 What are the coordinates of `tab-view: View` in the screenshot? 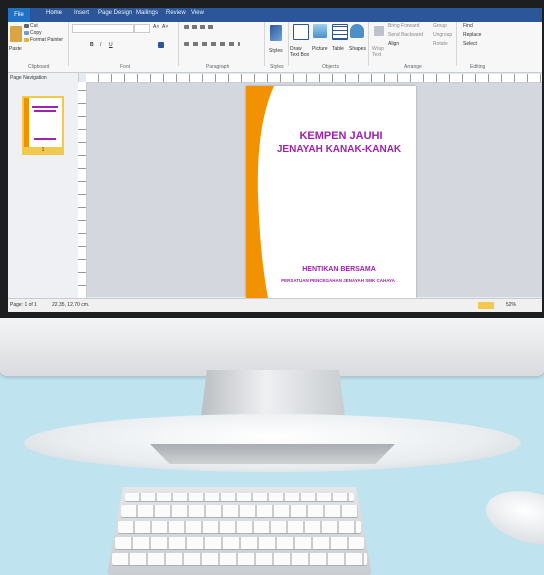 It's located at (197, 13).